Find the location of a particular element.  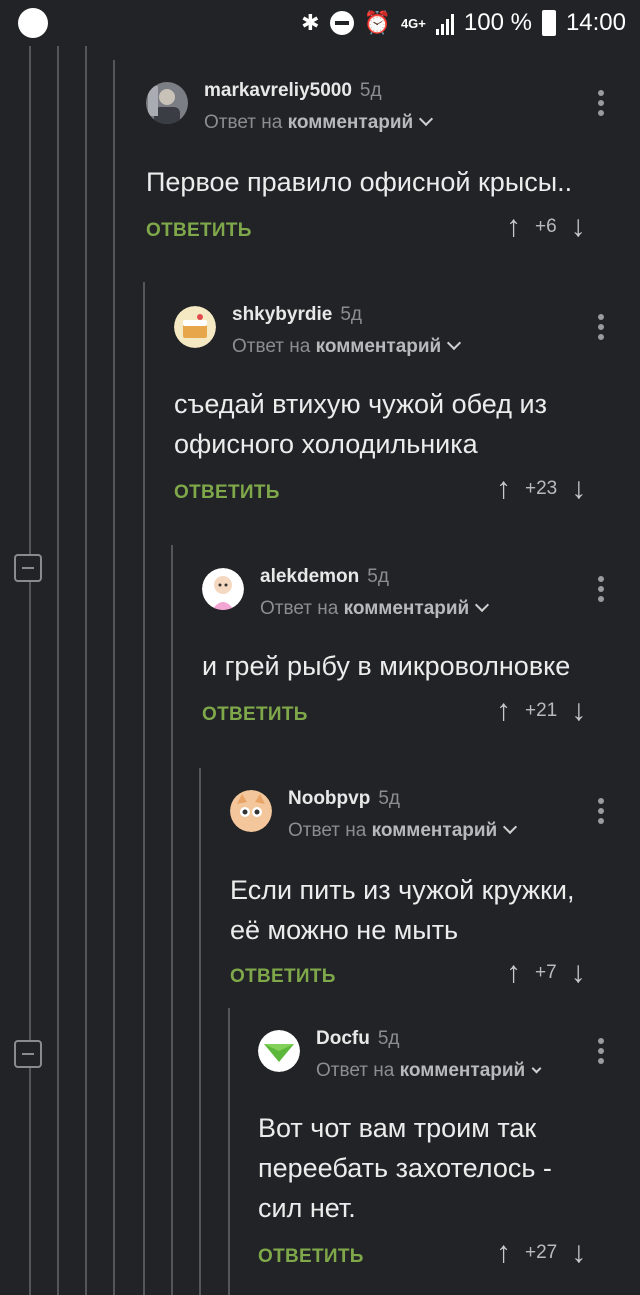

bluetooth-icon: ✱ is located at coordinates (310, 22).